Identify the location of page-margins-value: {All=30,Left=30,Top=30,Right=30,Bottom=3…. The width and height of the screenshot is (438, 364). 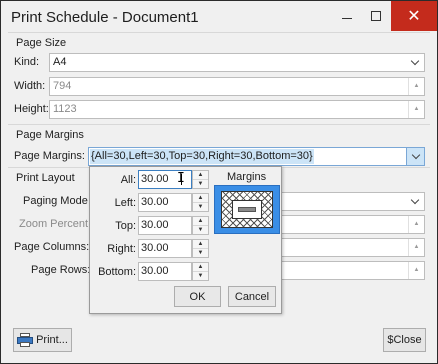
(202, 156).